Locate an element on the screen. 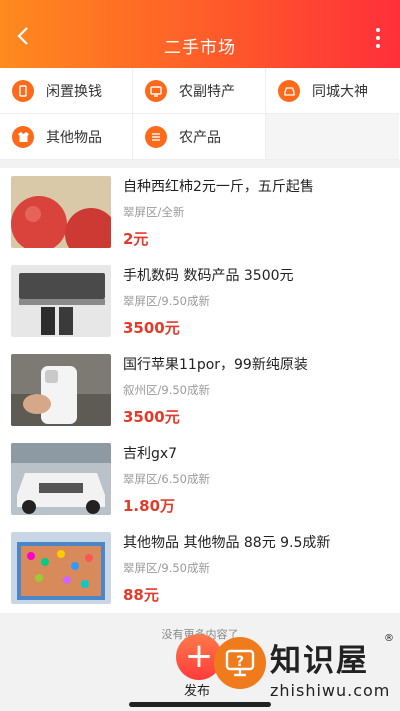 The width and height of the screenshot is (400, 711). category-item: 同城大神 is located at coordinates (332, 91).